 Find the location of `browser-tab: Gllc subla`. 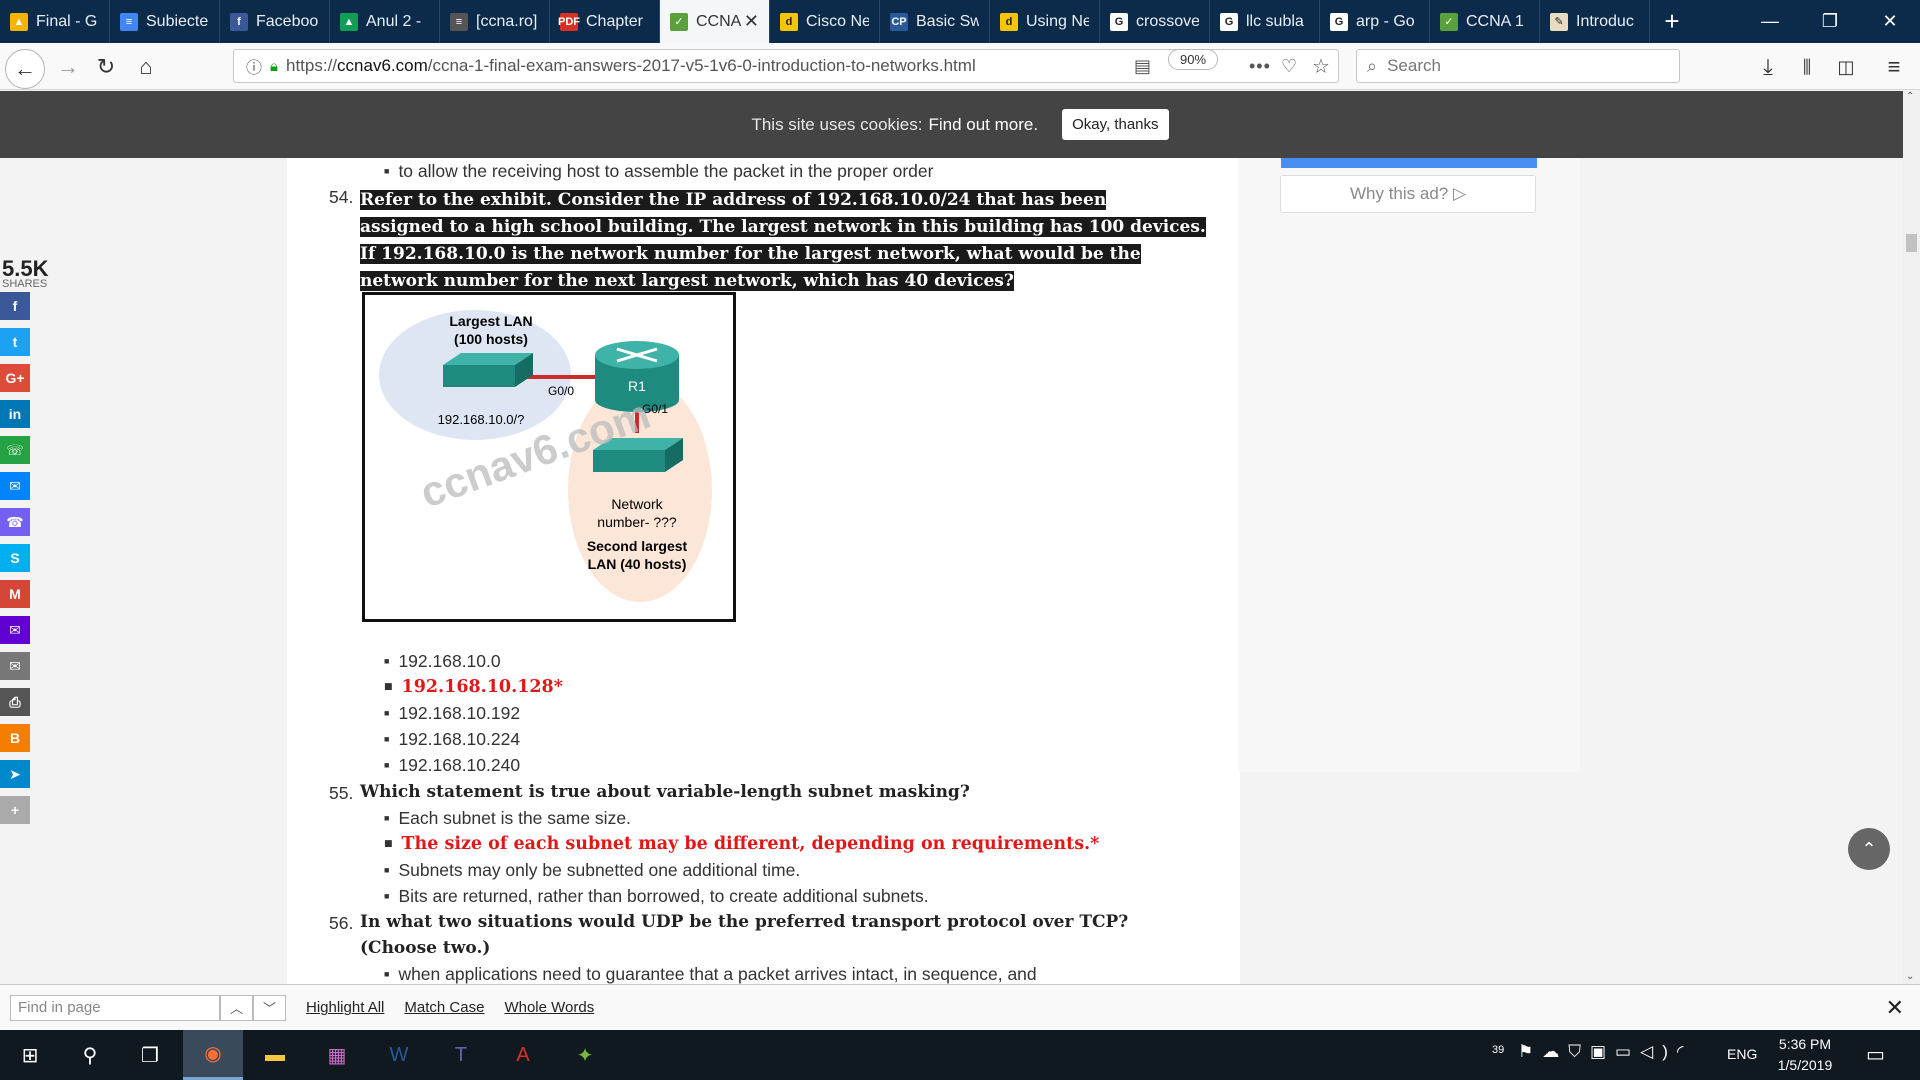

browser-tab: Gllc subla is located at coordinates (1265, 21).